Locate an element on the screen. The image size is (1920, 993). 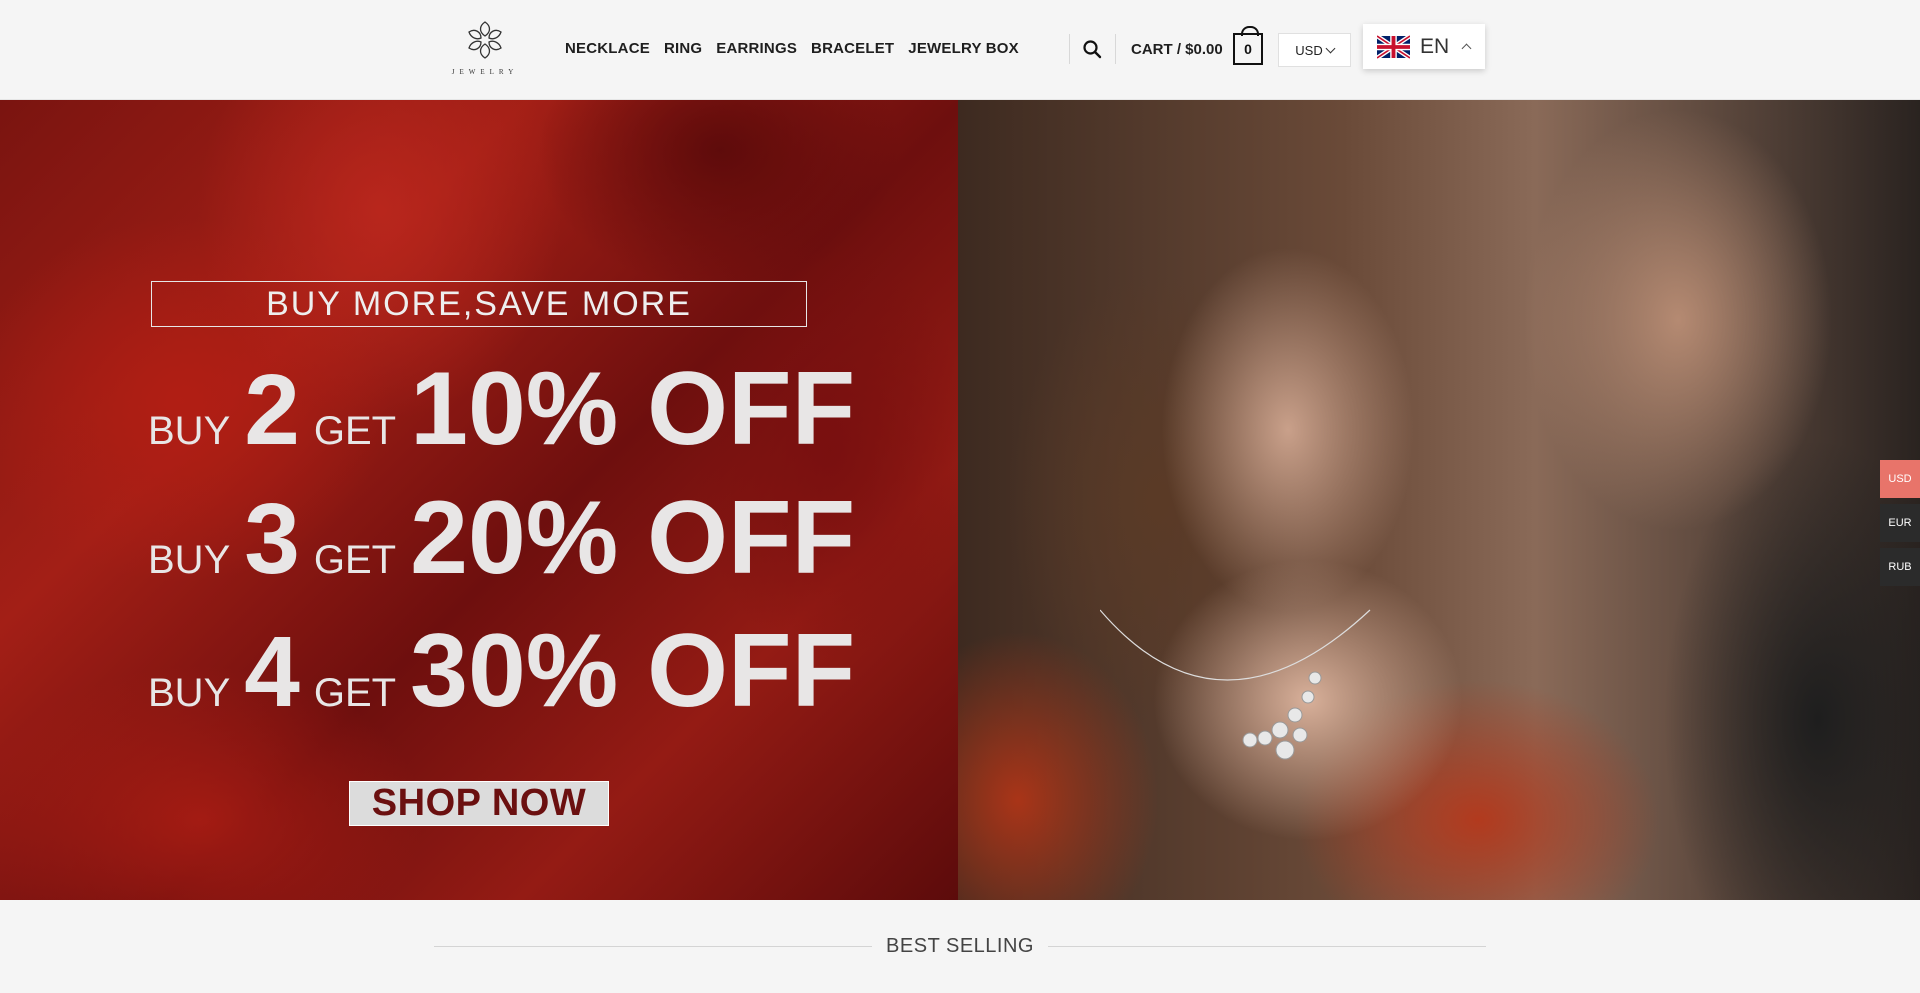
promo-title-box: BUY MORE,SAVE MORE is located at coordinates (479, 304).